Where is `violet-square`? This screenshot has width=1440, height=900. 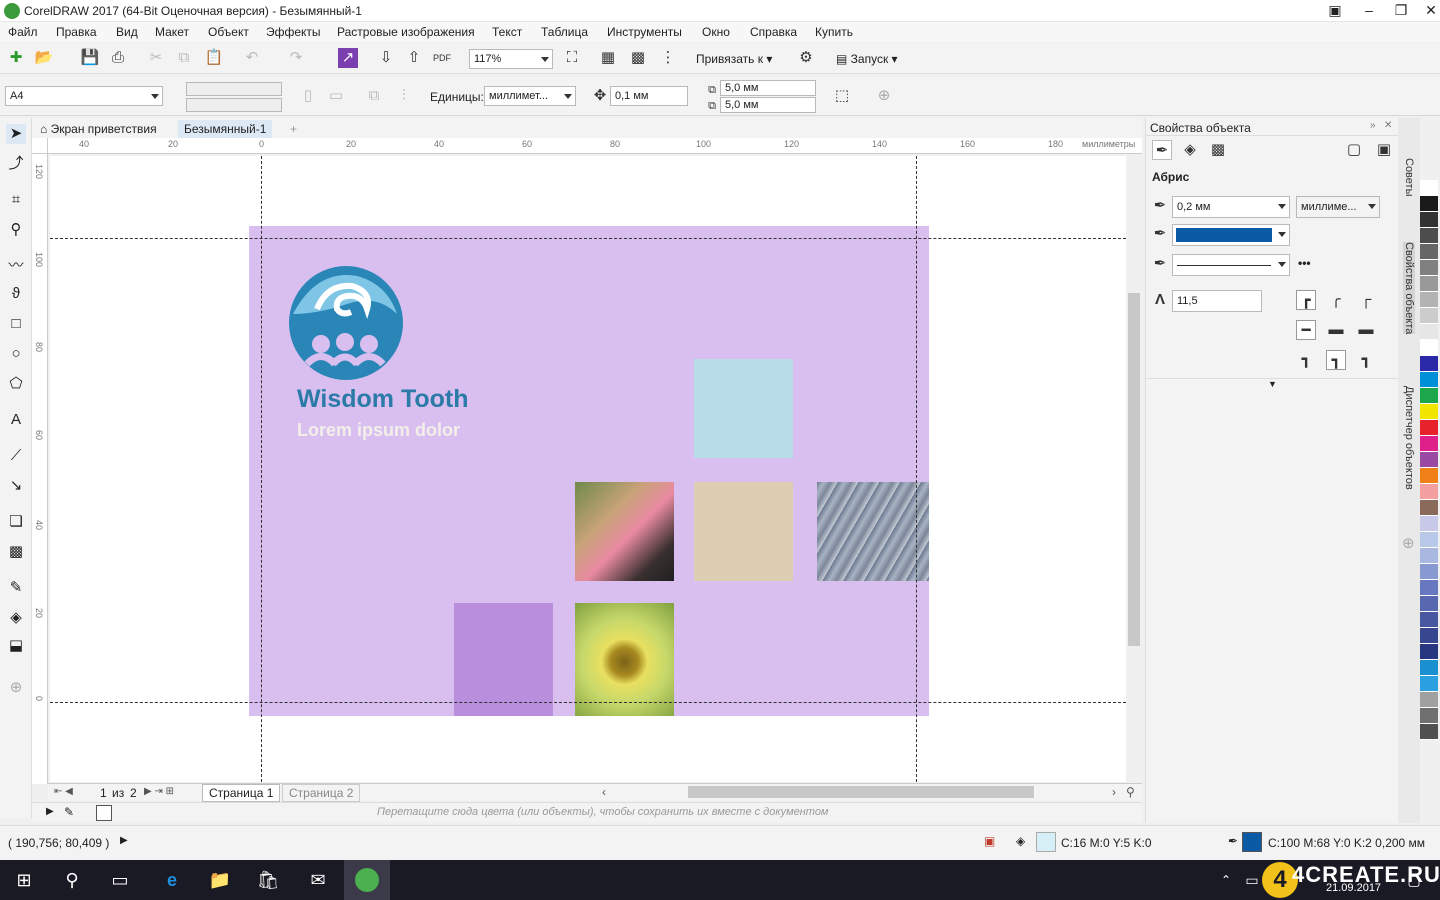 violet-square is located at coordinates (503, 659).